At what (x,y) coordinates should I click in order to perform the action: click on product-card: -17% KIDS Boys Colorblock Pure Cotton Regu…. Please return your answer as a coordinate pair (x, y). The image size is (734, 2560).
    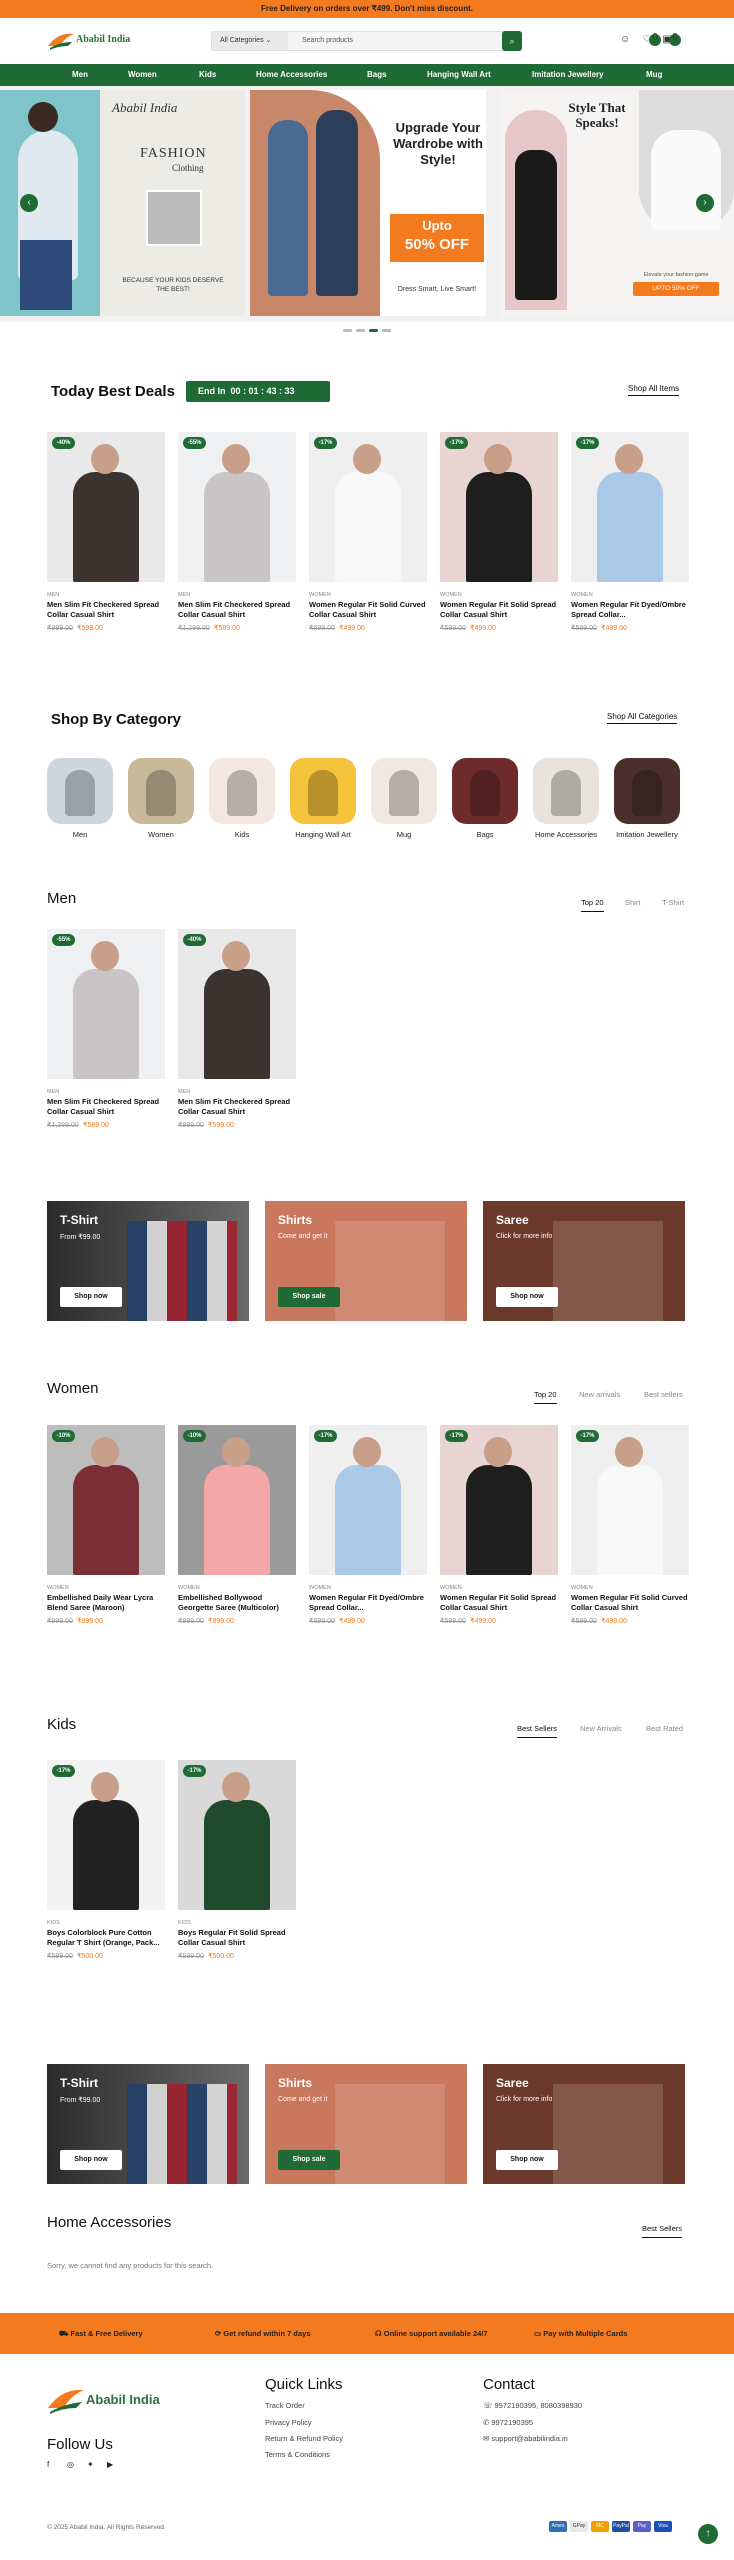
    Looking at the image, I should click on (106, 1870).